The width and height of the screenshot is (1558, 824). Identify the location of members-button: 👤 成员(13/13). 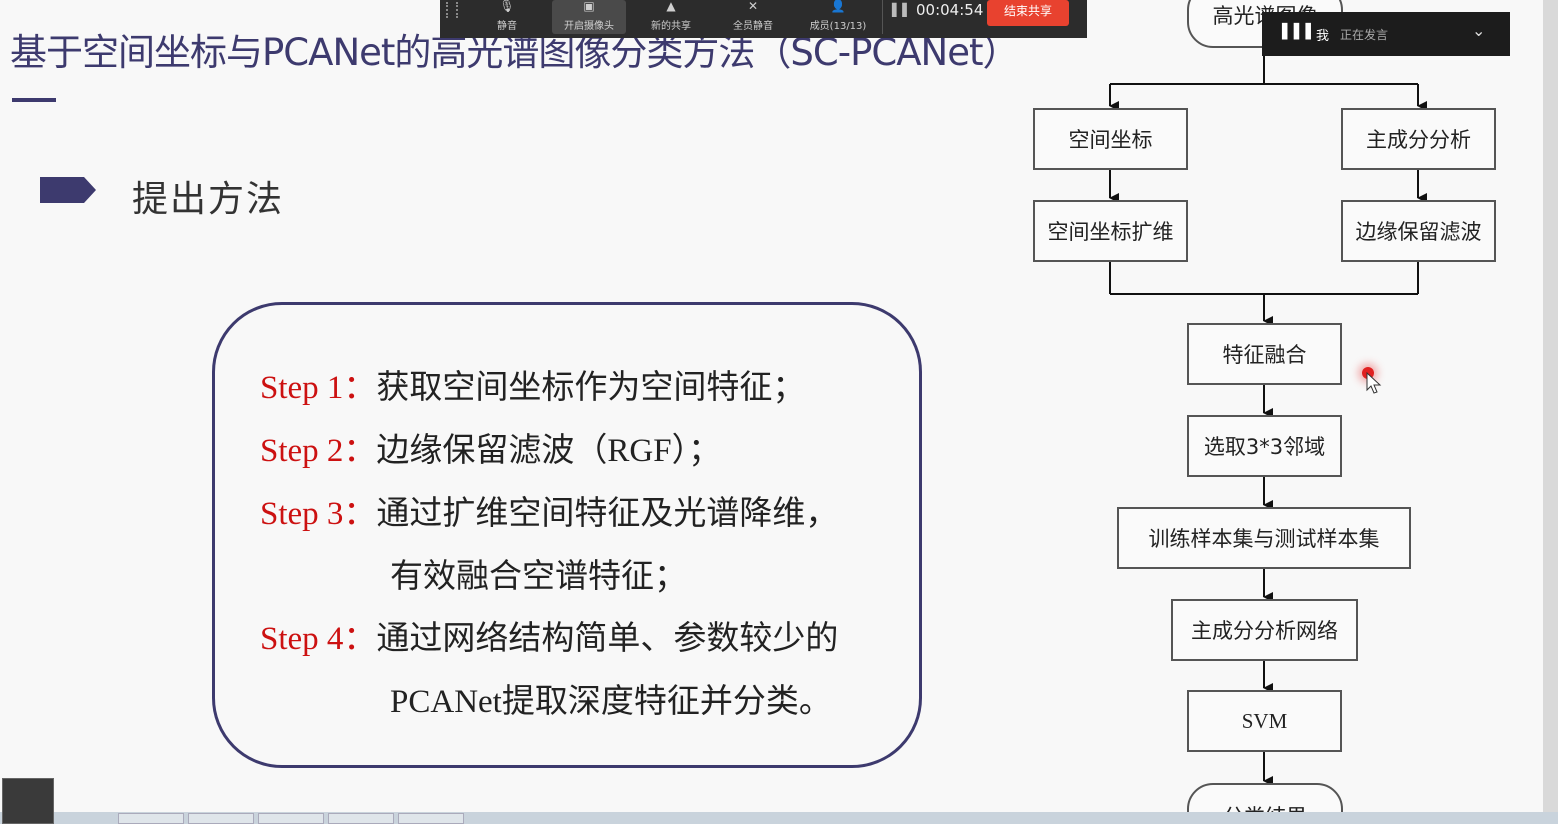
(838, 17).